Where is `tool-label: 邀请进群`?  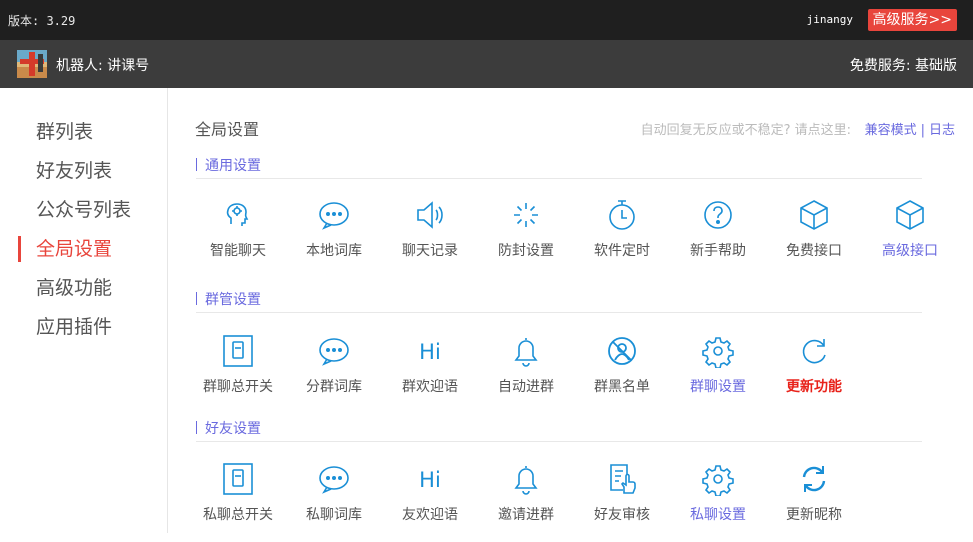 tool-label: 邀请进群 is located at coordinates (526, 515).